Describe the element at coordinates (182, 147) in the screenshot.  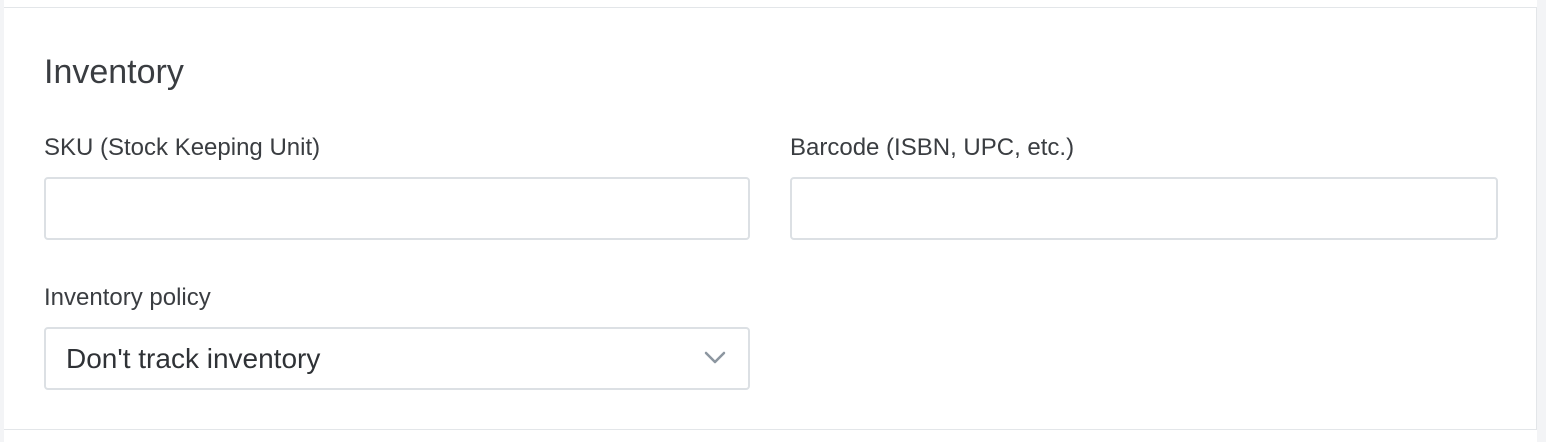
I see `sku-label: SKU (Stock Keeping Unit)` at that location.